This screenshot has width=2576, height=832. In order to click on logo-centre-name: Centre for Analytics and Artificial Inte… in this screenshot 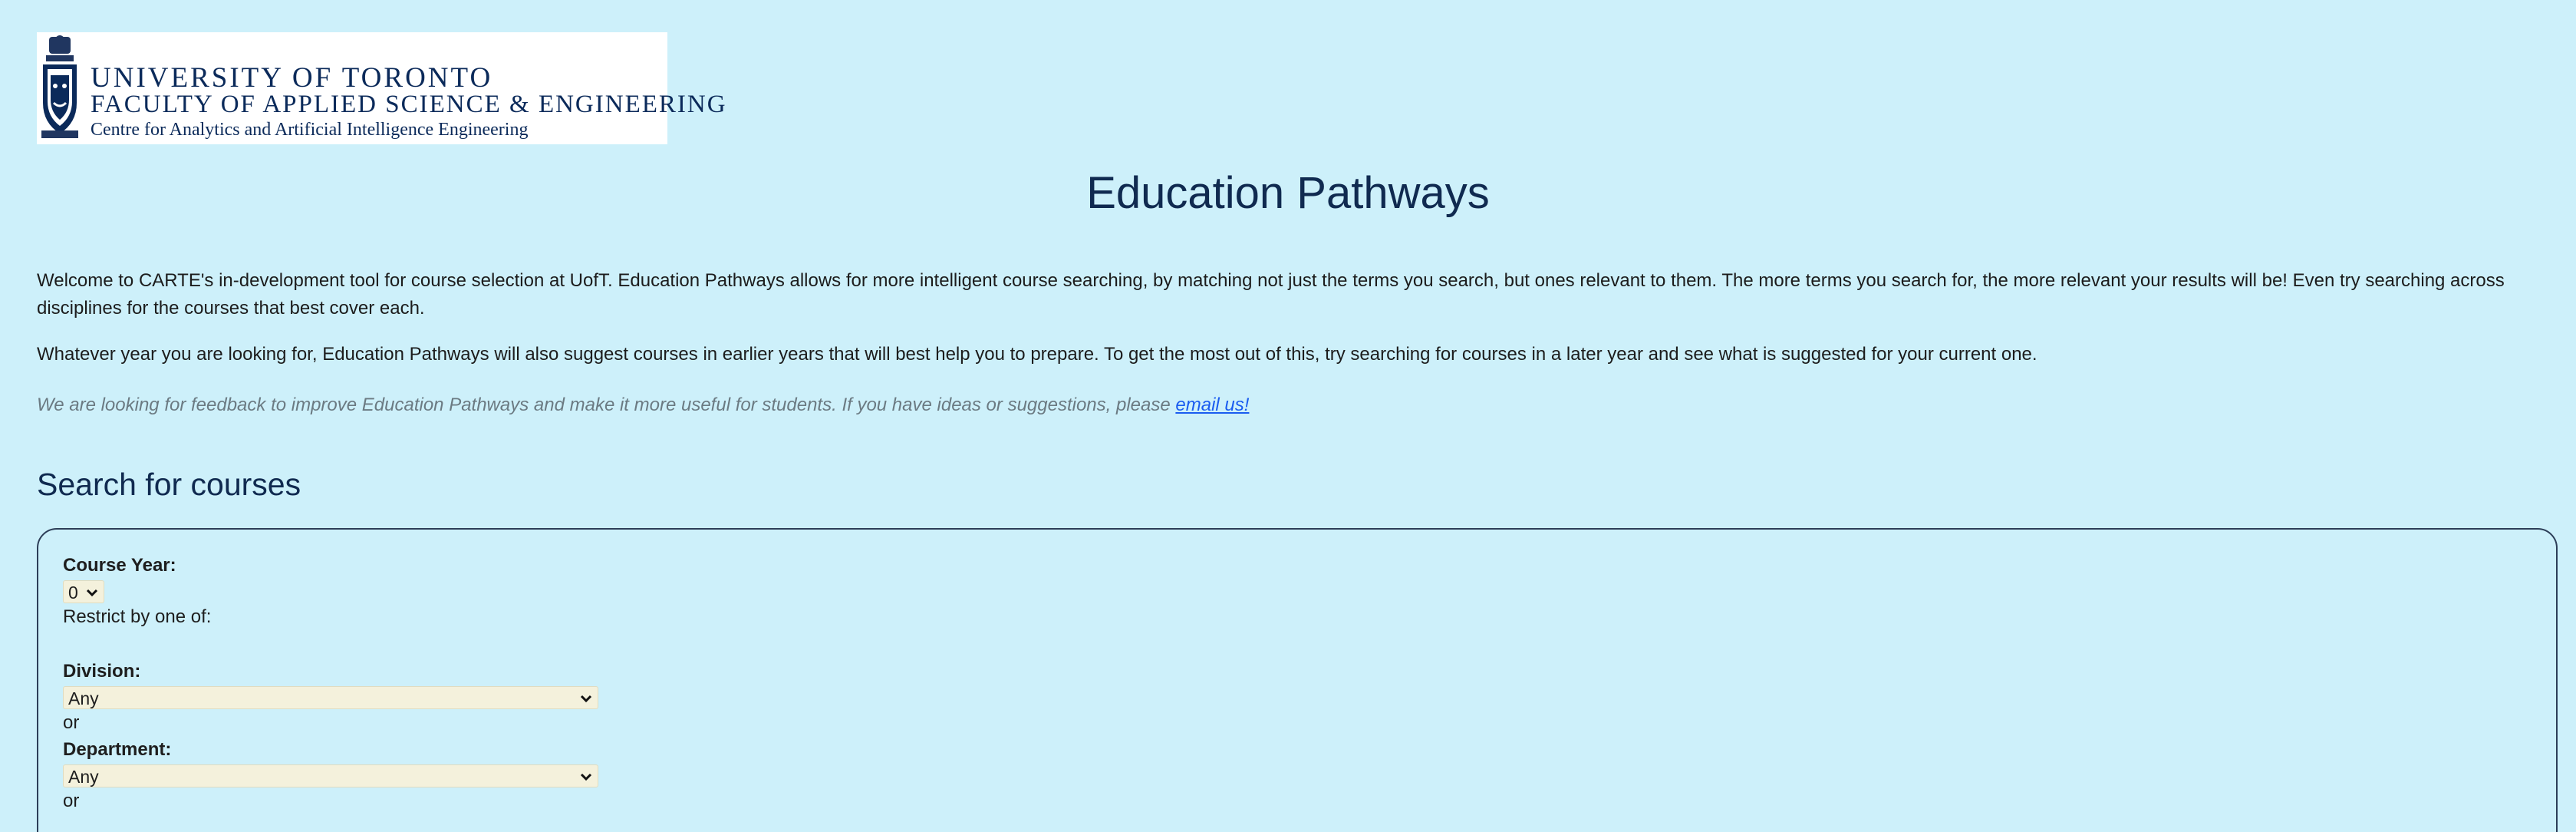, I will do `click(310, 130)`.